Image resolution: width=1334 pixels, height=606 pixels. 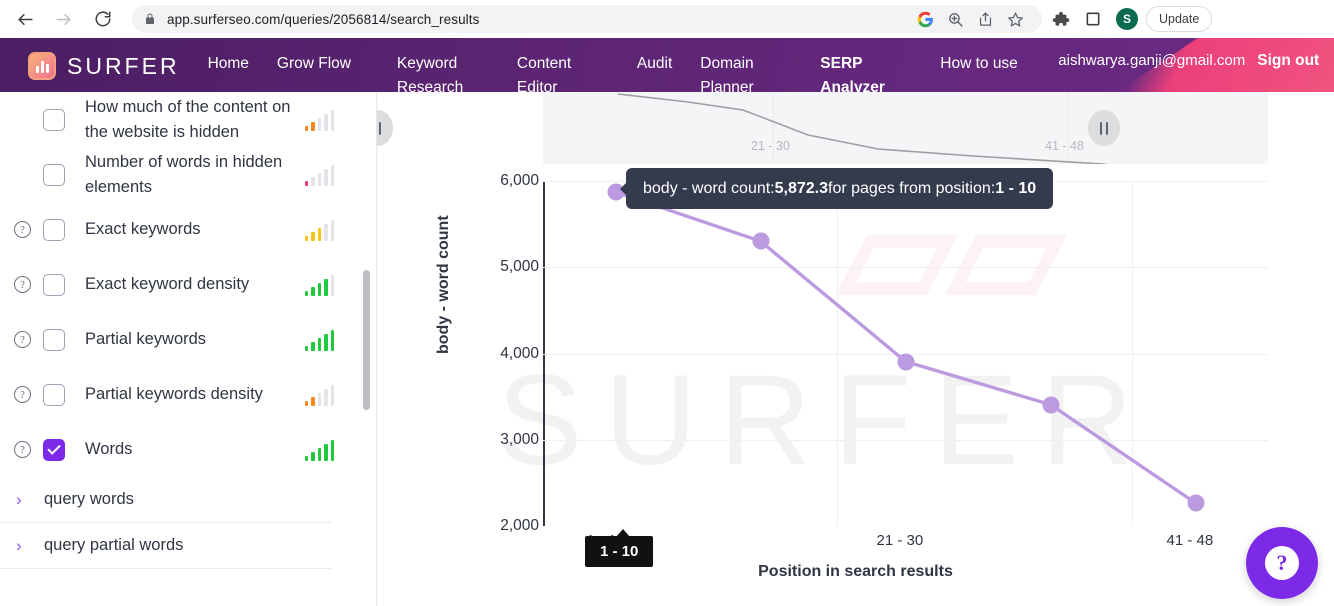 What do you see at coordinates (184, 174) in the screenshot?
I see `factor-label: Number of words in hidden elements` at bounding box center [184, 174].